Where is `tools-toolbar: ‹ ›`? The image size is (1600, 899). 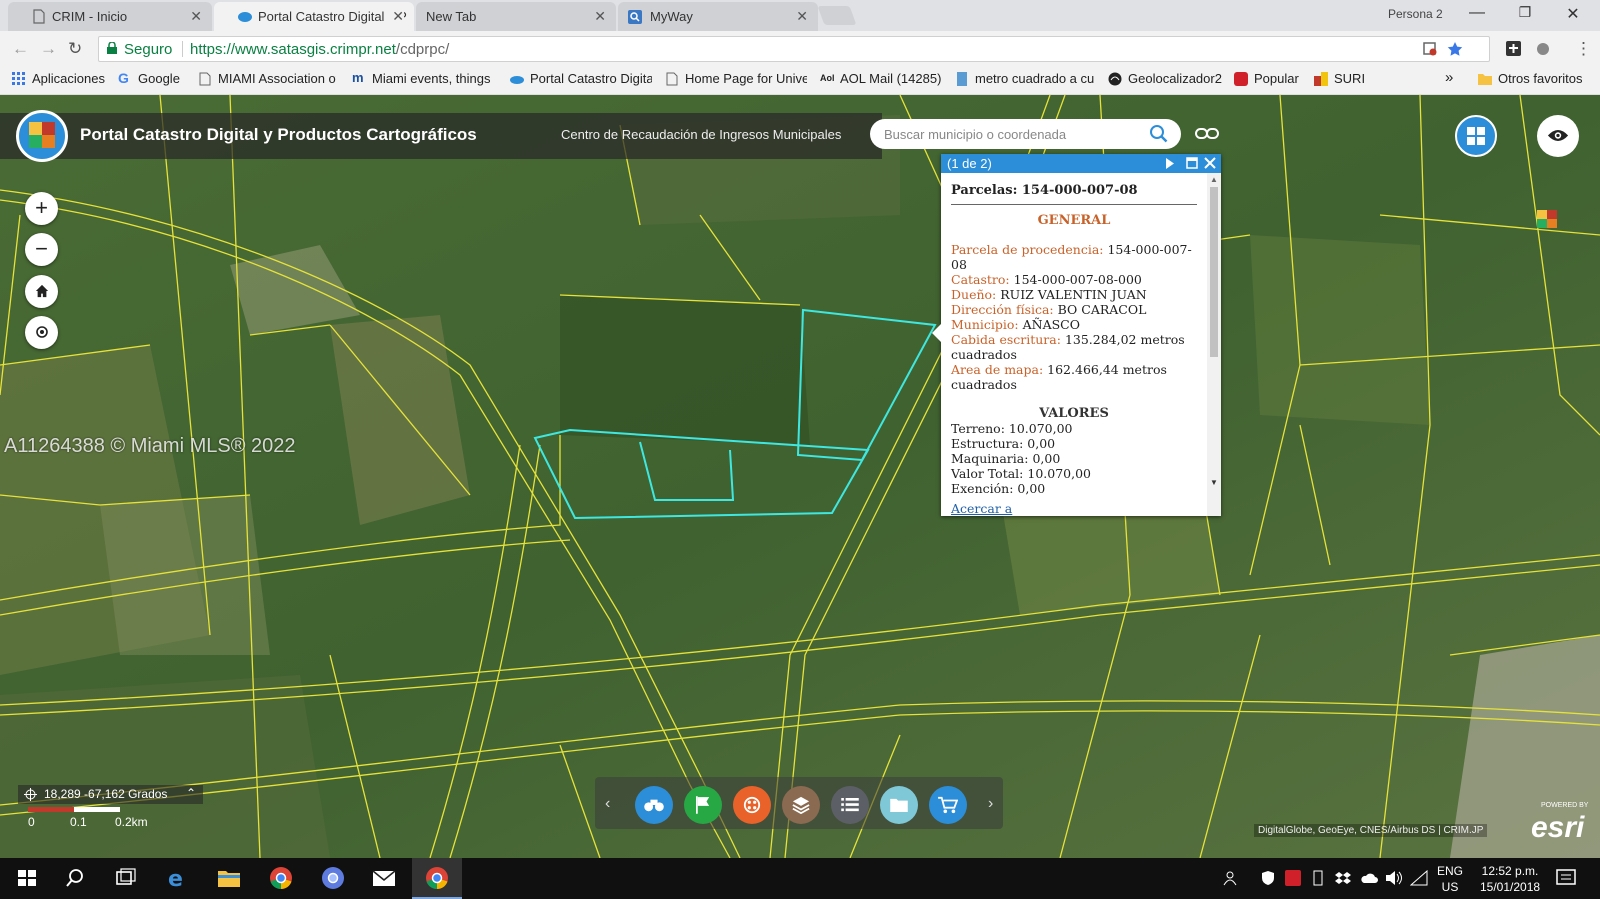 tools-toolbar: ‹ › is located at coordinates (799, 803).